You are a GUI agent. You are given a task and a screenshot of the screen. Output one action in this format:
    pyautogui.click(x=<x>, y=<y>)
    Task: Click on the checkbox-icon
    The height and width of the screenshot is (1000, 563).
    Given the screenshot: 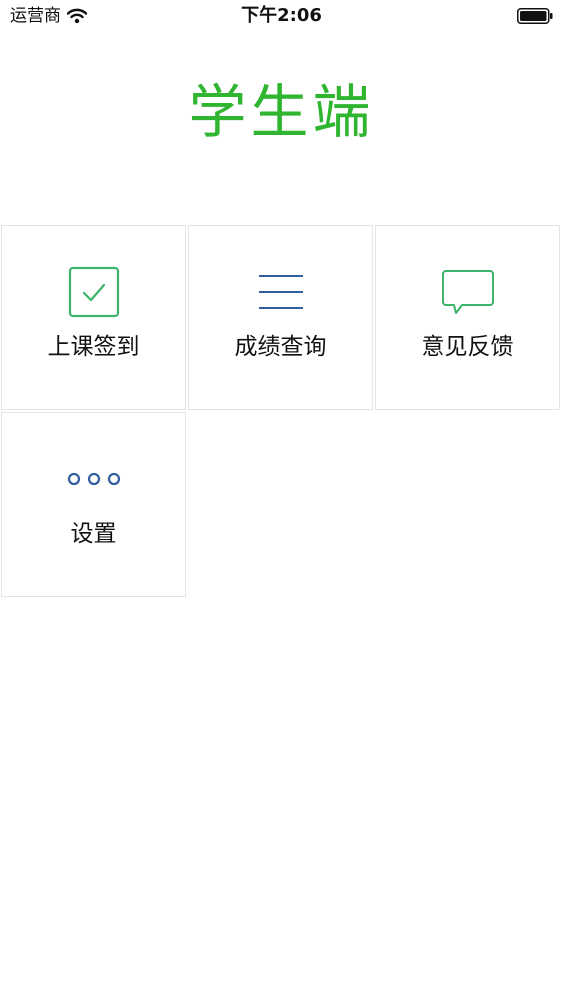 What is the action you would take?
    pyautogui.click(x=93, y=292)
    